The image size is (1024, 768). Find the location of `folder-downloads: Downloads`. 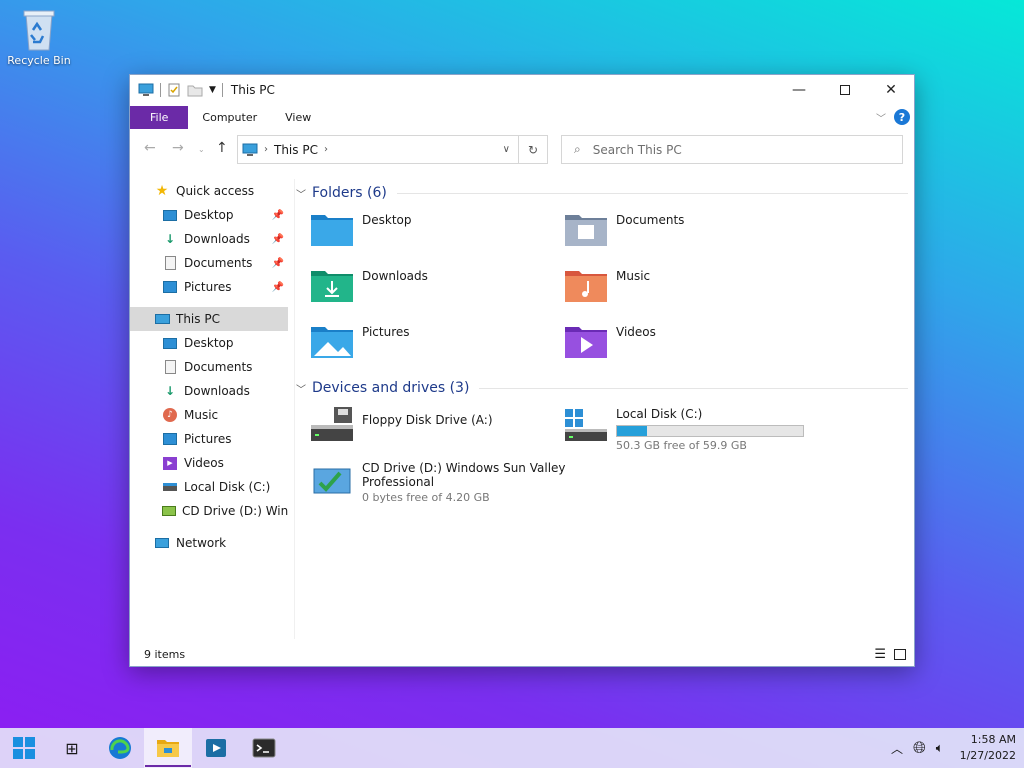

folder-downloads: Downloads is located at coordinates (369, 285).